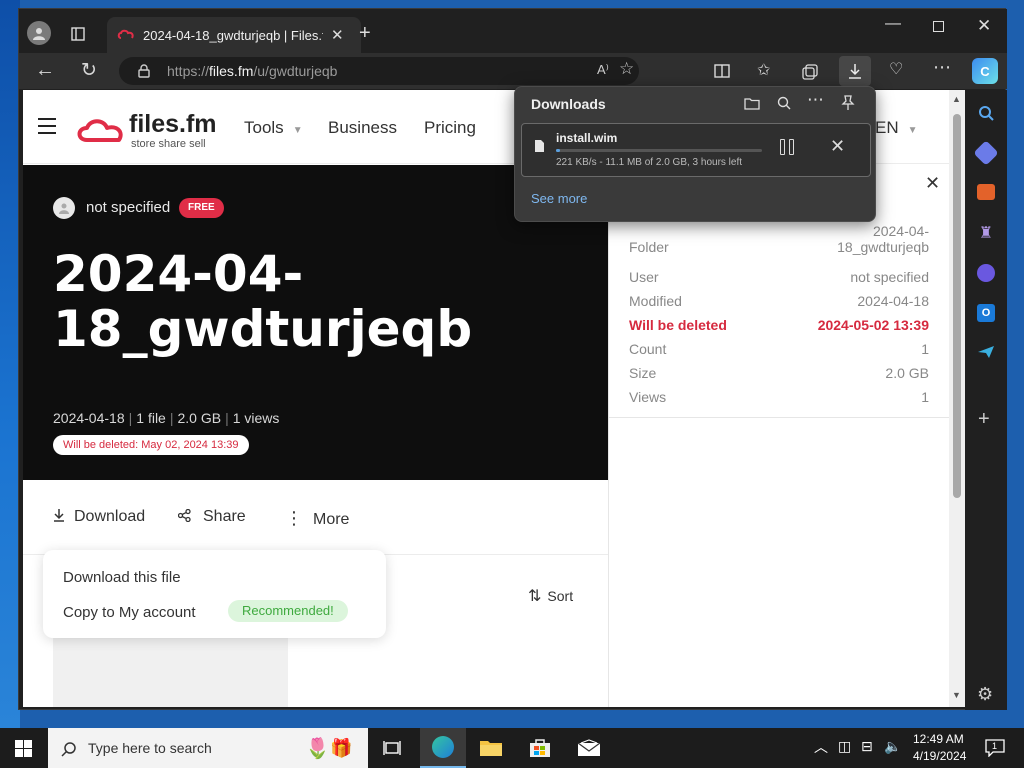 The width and height of the screenshot is (1024, 768). Describe the element at coordinates (678, 325) in the screenshot. I see `prop-deleted-label: Will be deleted` at that location.